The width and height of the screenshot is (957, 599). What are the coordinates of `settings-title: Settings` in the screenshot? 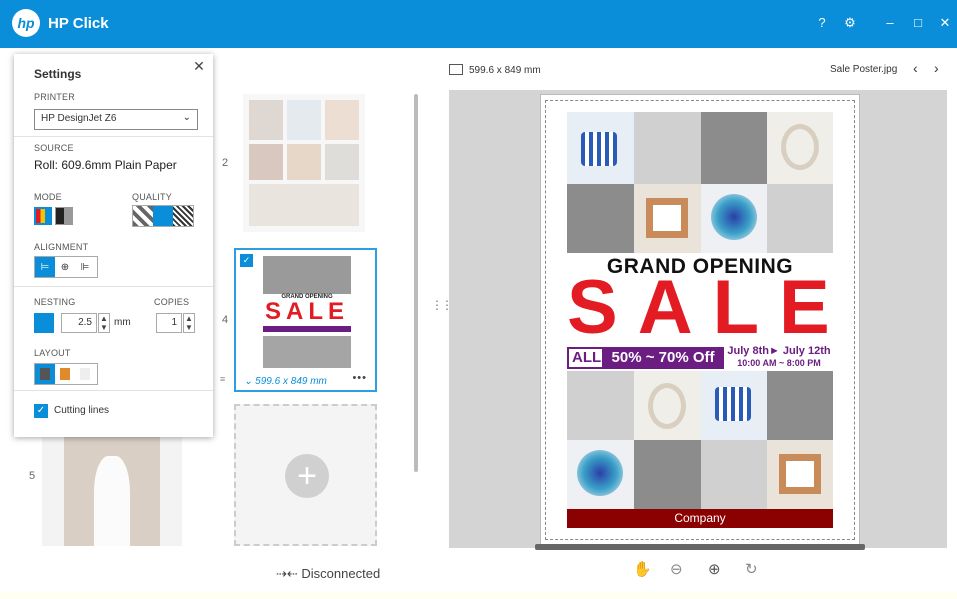 It's located at (58, 74).